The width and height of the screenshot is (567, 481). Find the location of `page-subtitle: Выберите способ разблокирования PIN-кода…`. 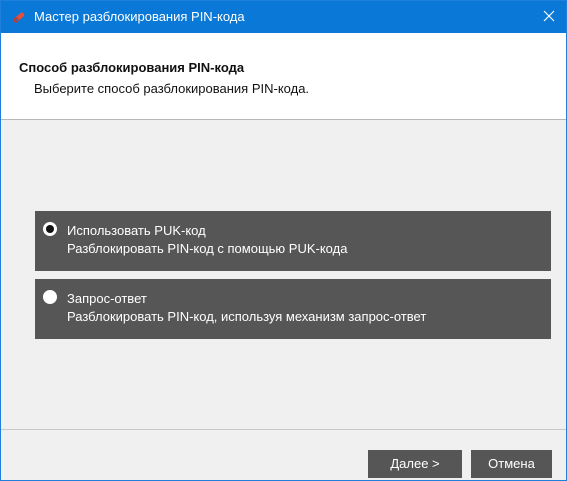

page-subtitle: Выберите способ разблокирования PIN-кода… is located at coordinates (172, 88).